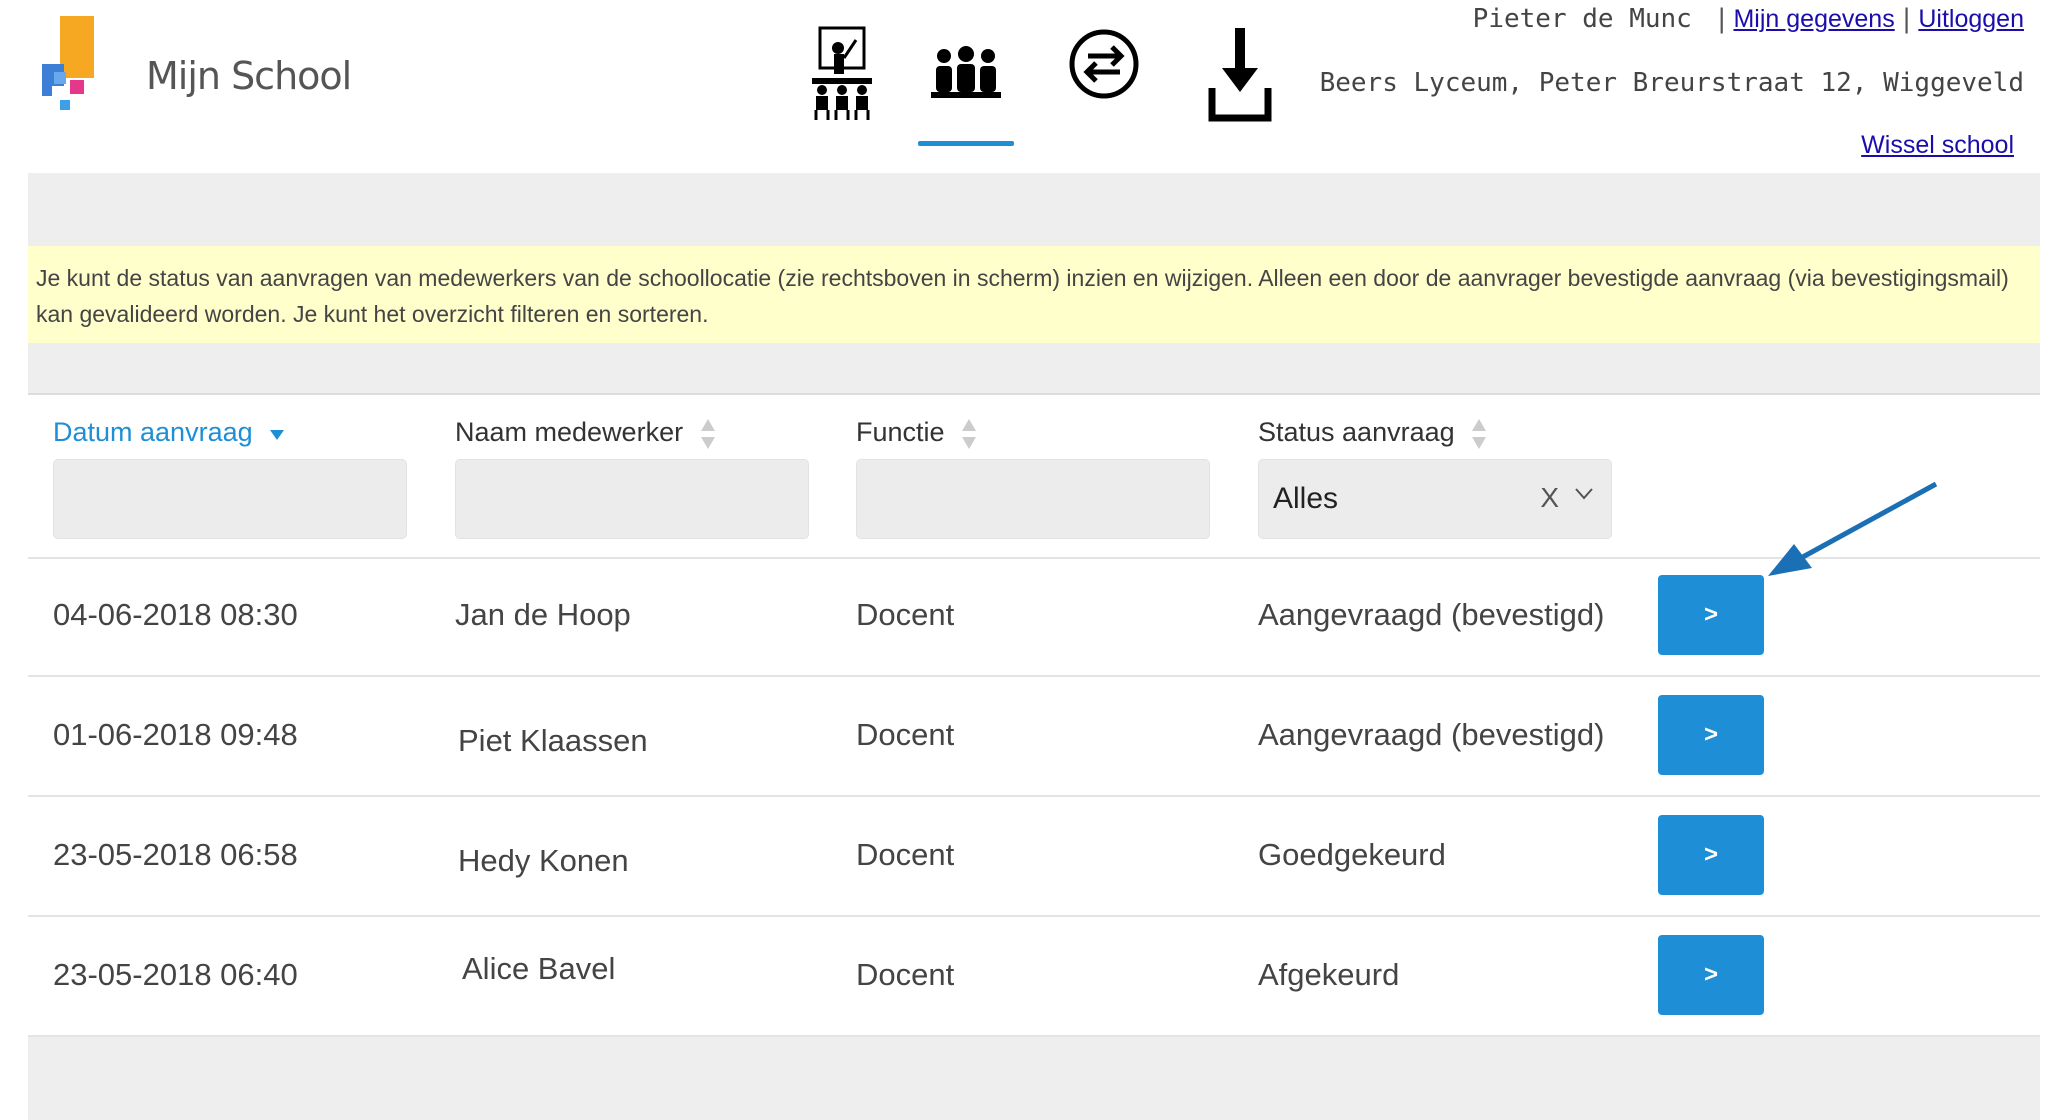  Describe the element at coordinates (1435, 499) in the screenshot. I see `status-filter-select: Alles X` at that location.